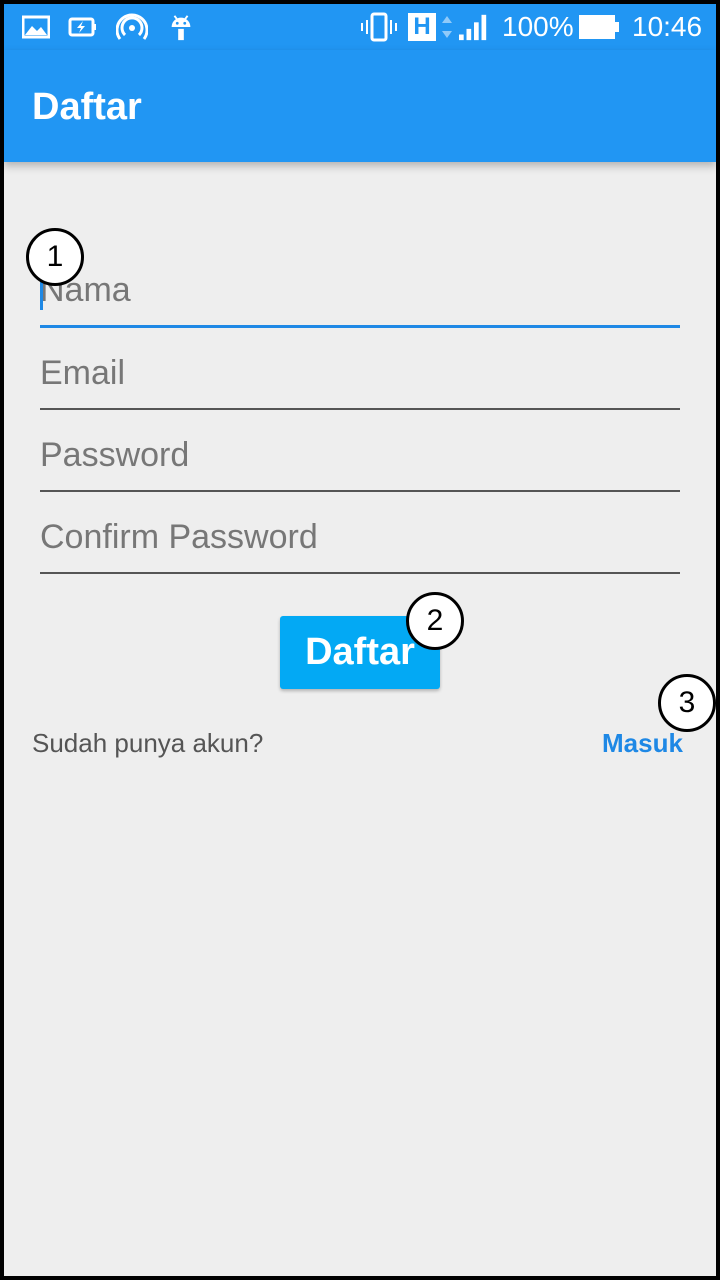  I want to click on status-bar: H 100% 10:46, so click(360, 27).